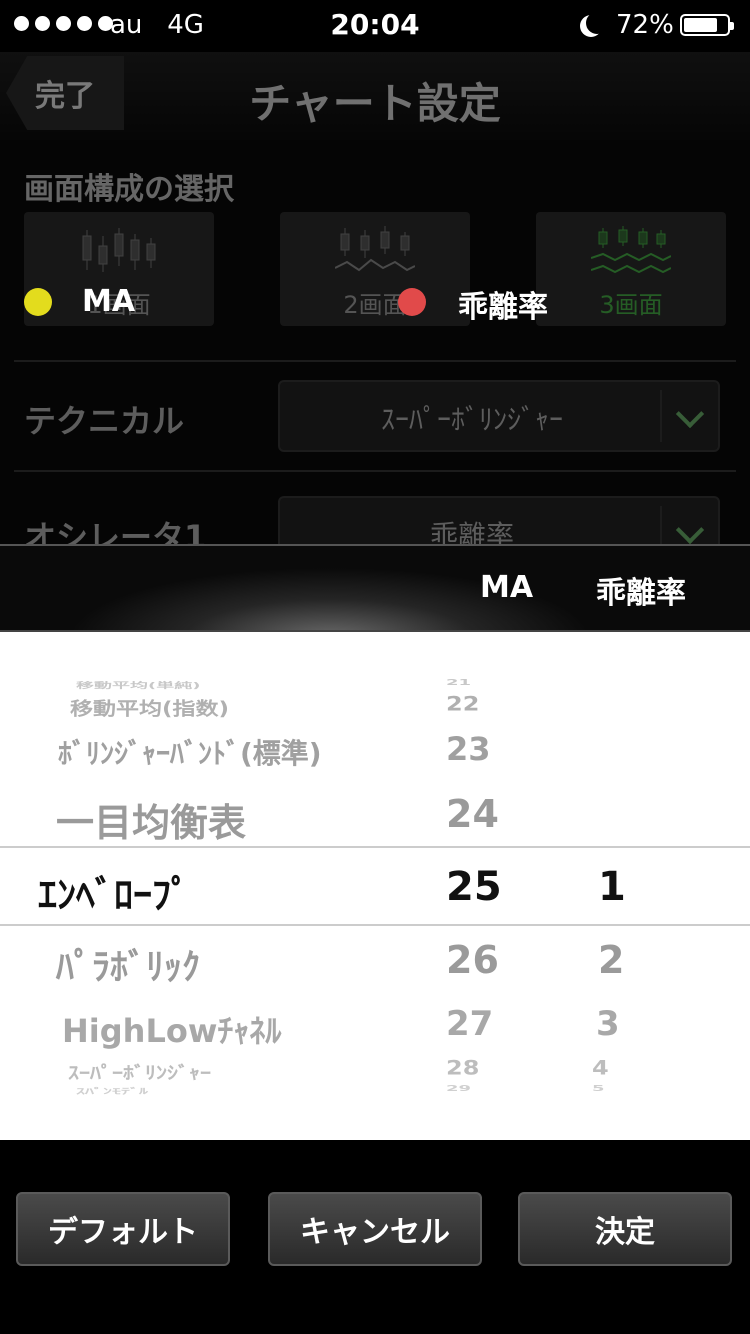  I want to click on default-button: デフォルト, so click(123, 1229).